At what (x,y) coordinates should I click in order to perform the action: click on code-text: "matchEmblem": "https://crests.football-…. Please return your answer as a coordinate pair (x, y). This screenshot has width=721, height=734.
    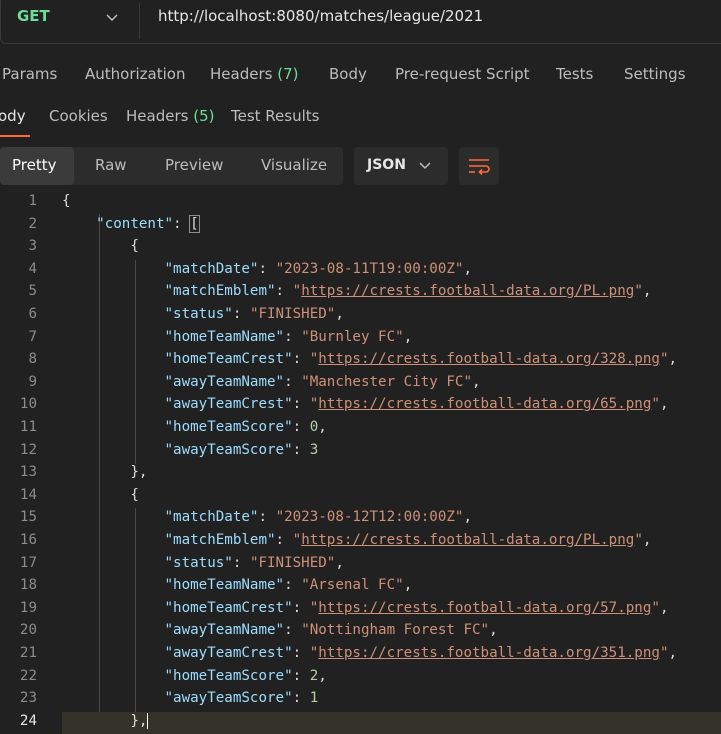
    Looking at the image, I should click on (408, 291).